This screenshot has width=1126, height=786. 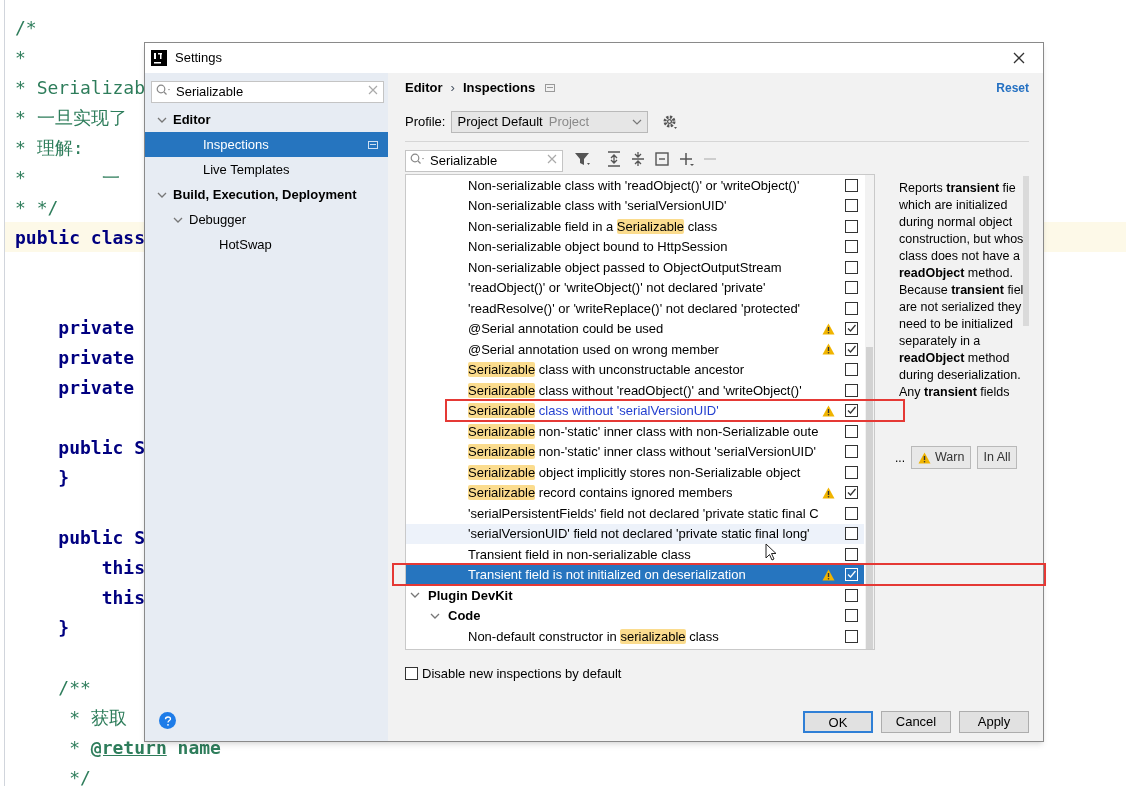 I want to click on filter-icon, so click(x=582, y=159).